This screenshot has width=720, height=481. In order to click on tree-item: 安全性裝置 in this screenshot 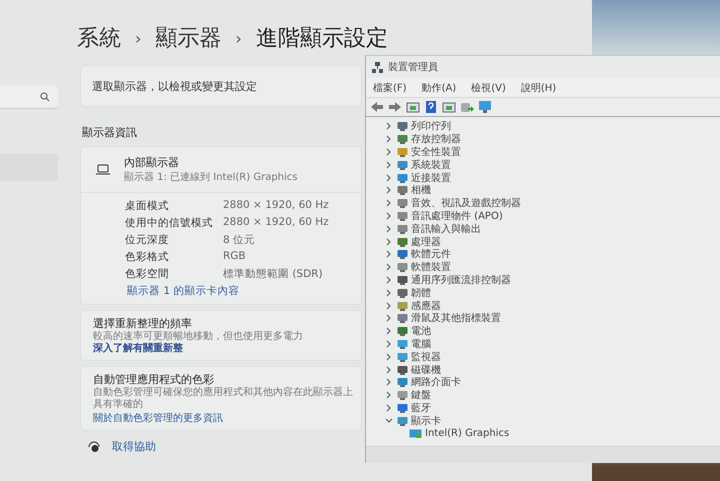, I will do `click(552, 152)`.